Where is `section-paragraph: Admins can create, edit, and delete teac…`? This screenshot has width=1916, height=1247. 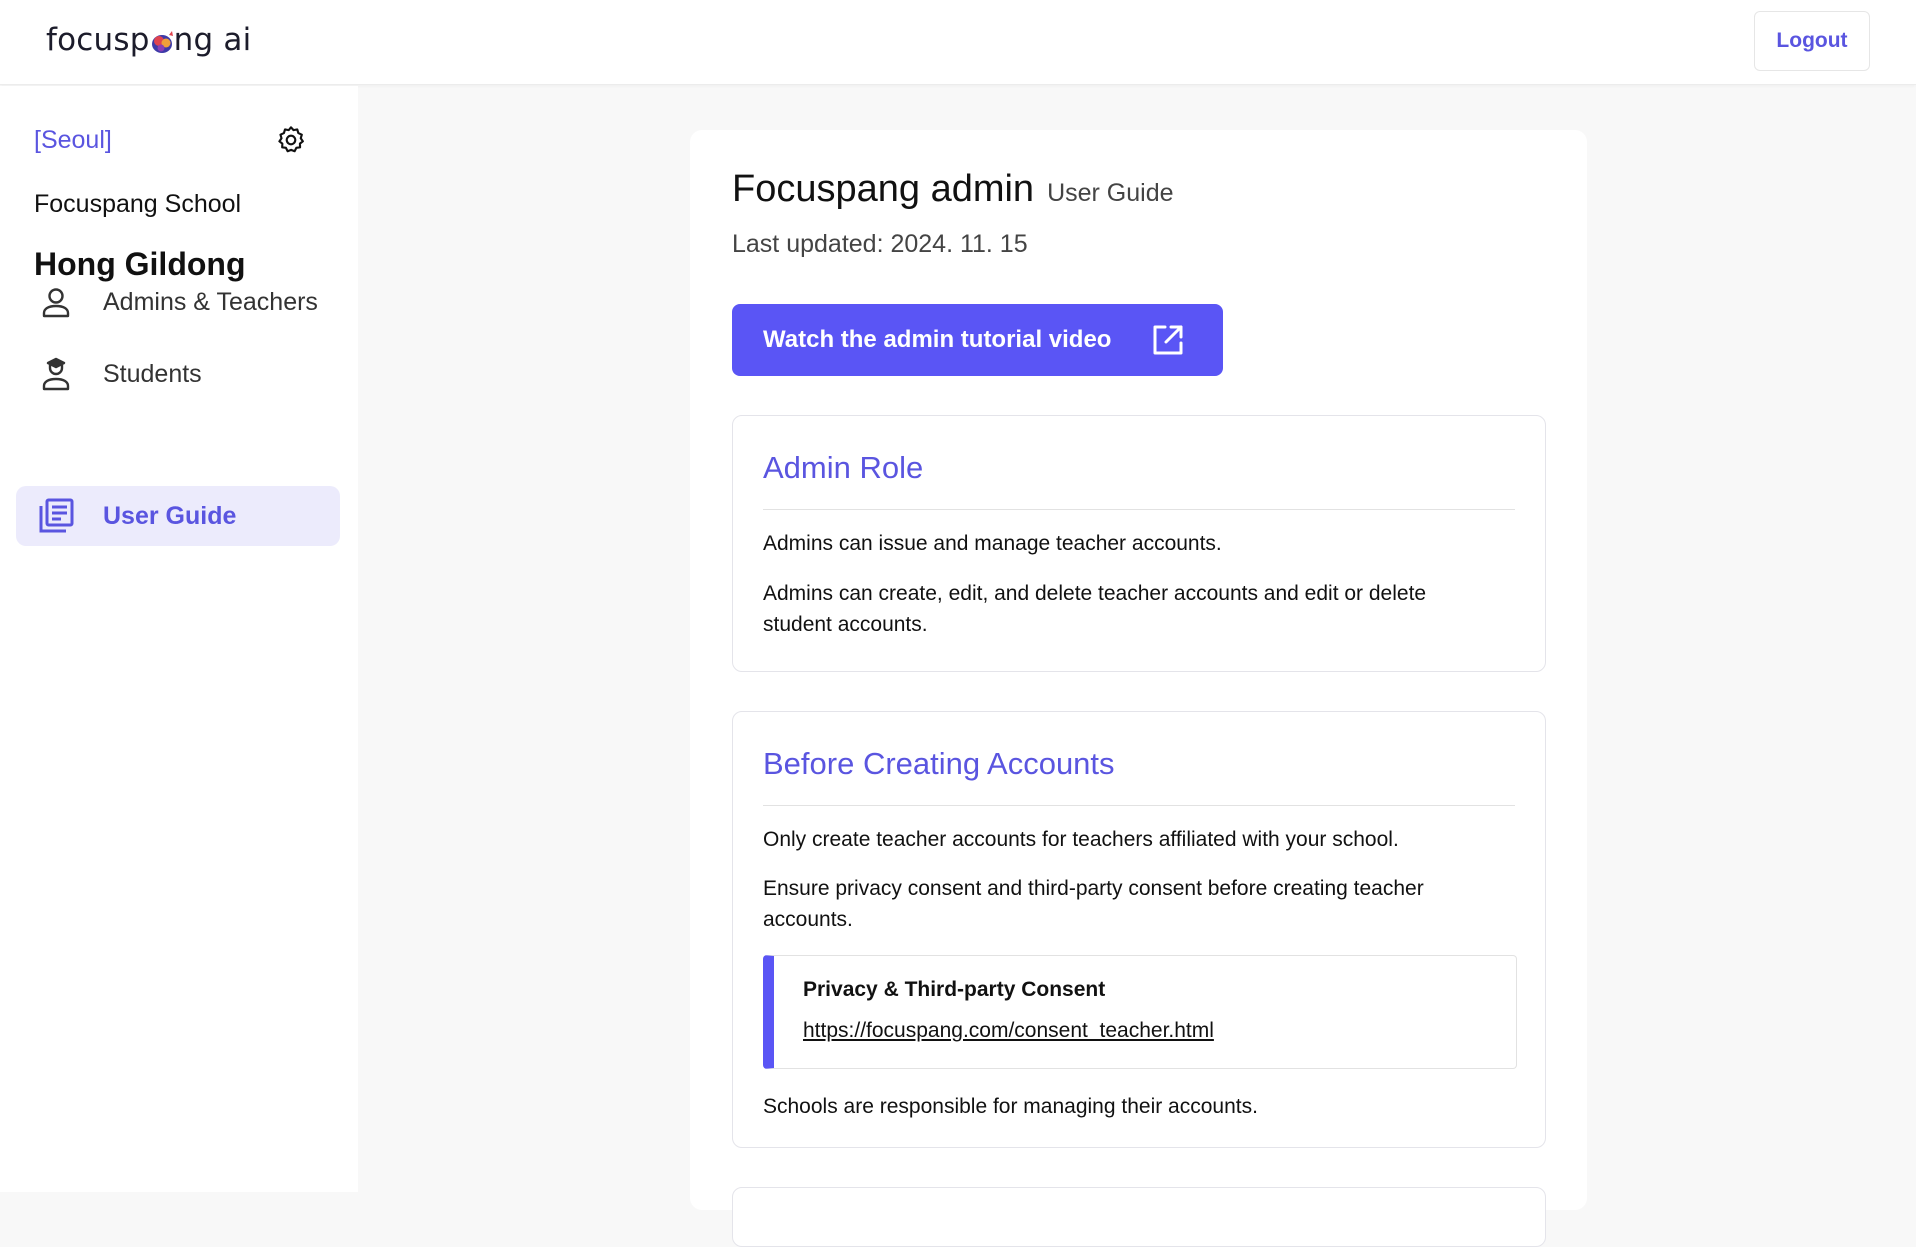 section-paragraph: Admins can create, edit, and delete teac… is located at coordinates (1095, 609).